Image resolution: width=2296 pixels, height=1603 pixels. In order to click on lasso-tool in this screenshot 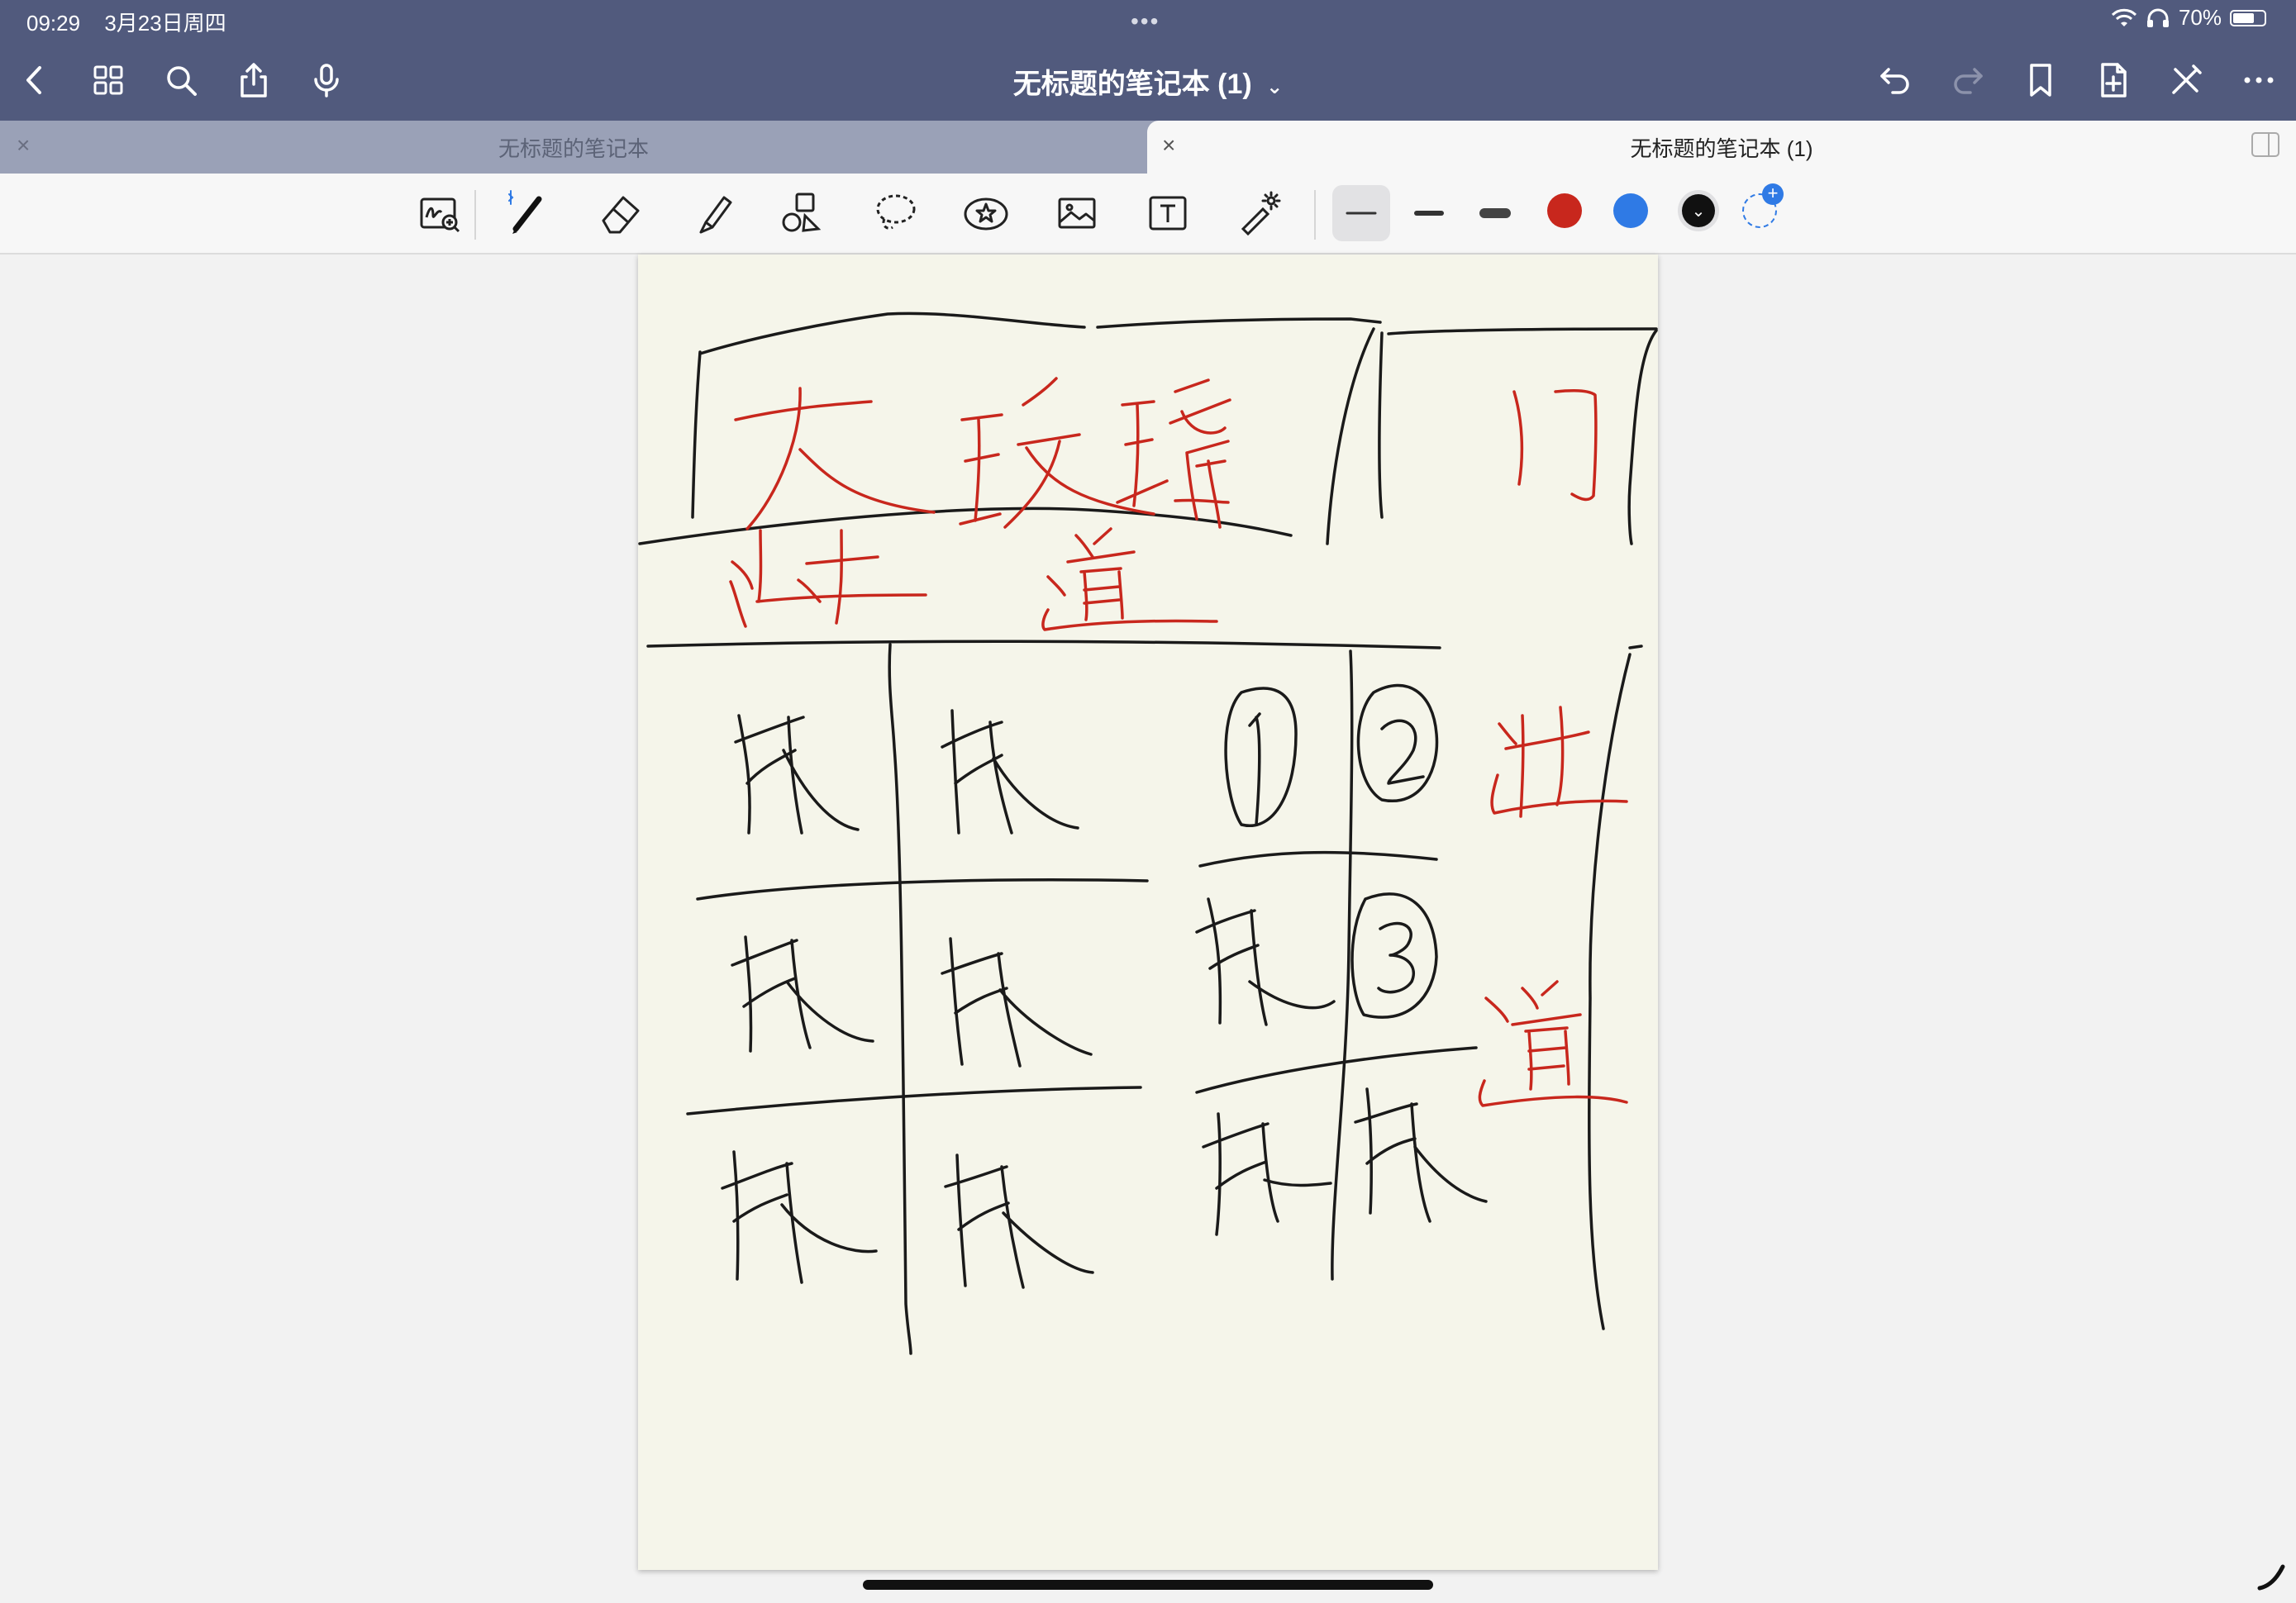, I will do `click(895, 213)`.